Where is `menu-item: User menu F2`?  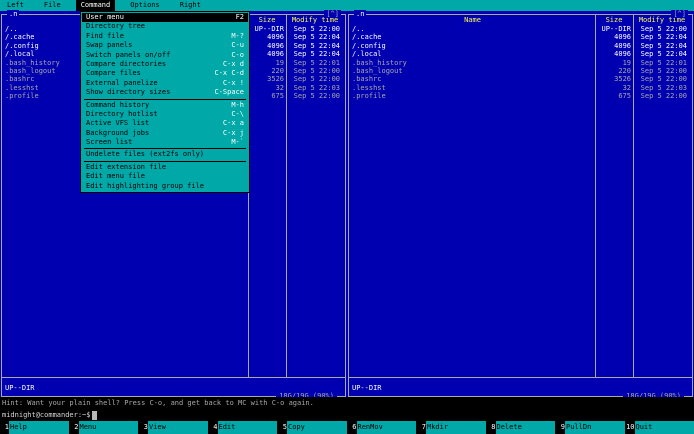 menu-item: User menu F2 is located at coordinates (165, 18).